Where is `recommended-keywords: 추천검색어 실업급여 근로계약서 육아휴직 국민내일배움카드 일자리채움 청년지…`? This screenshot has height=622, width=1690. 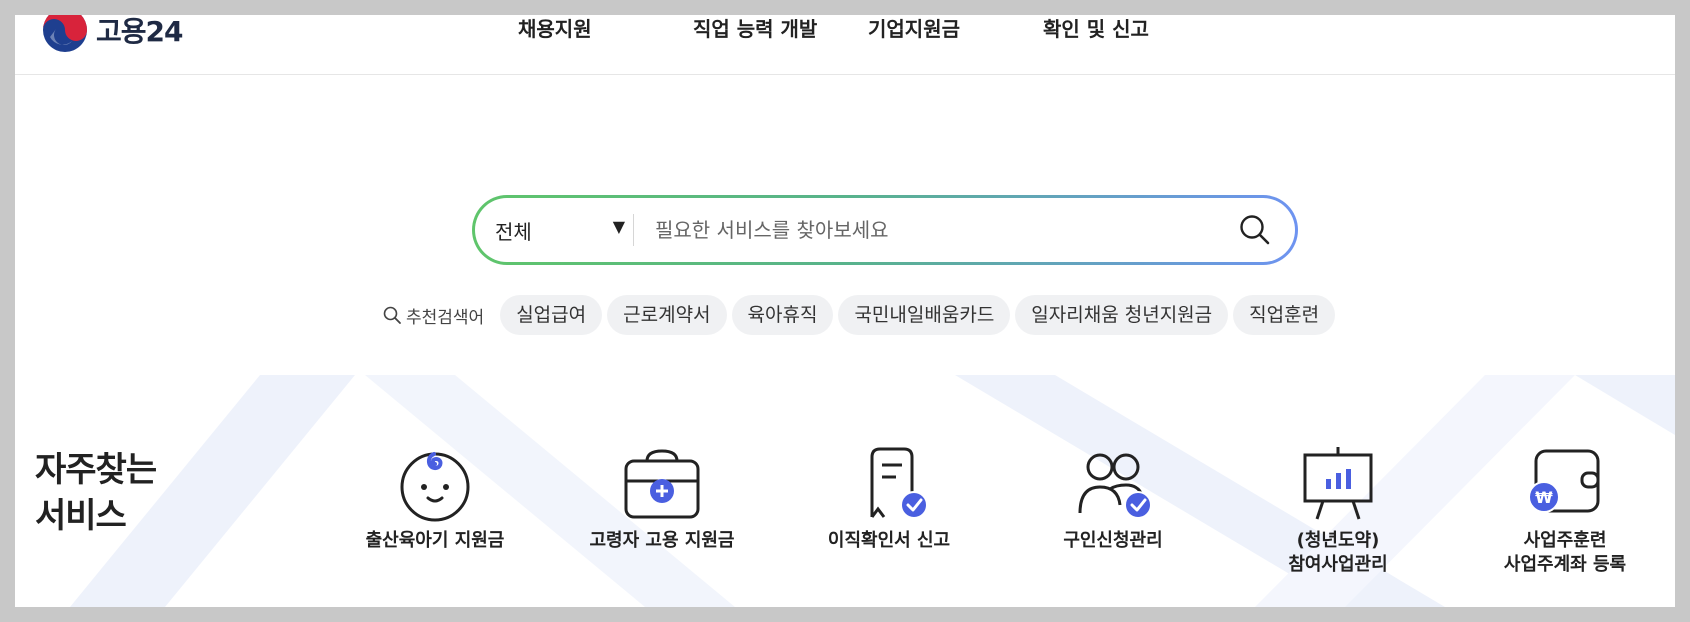 recommended-keywords: 추천검색어 실업급여 근로계약서 육아휴직 국민내일배움카드 일자리채움 청년지… is located at coordinates (861, 315).